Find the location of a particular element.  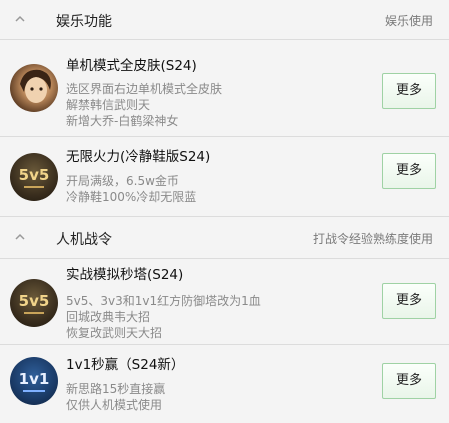

item-title: 实战模拟秒塔(S24) is located at coordinates (125, 275).